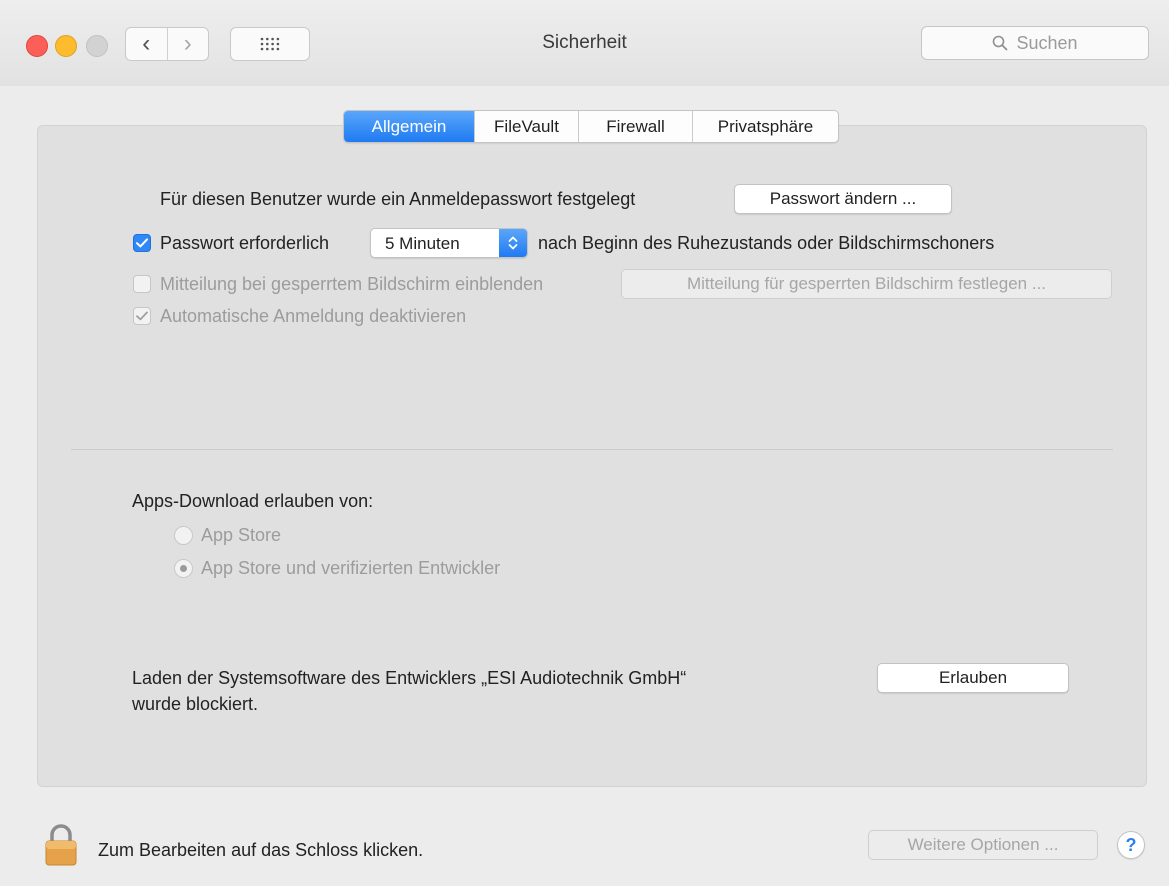 The image size is (1169, 886). What do you see at coordinates (584, 43) in the screenshot?
I see `title-bar: ‹ › Sicherheit Suchen` at bounding box center [584, 43].